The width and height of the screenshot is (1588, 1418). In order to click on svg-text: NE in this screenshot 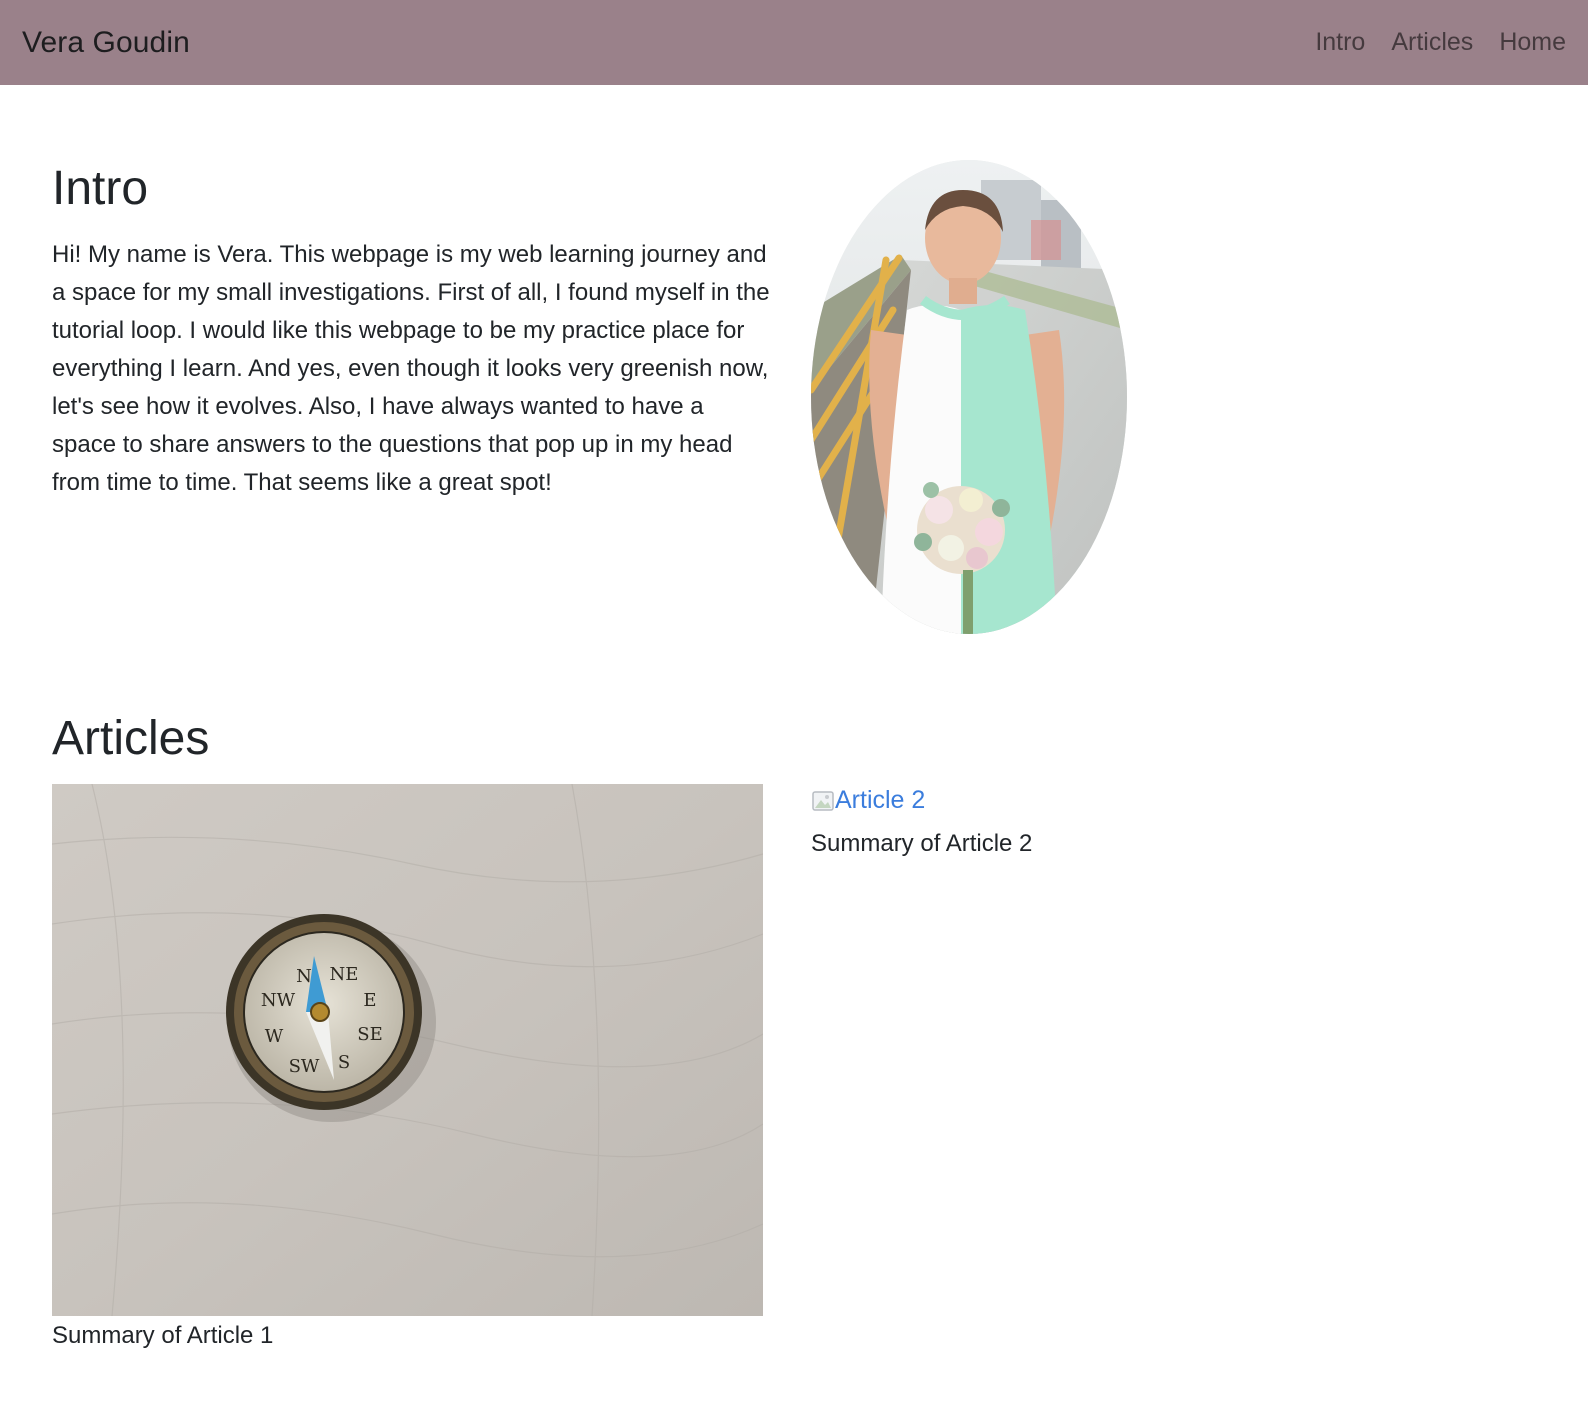, I will do `click(344, 974)`.